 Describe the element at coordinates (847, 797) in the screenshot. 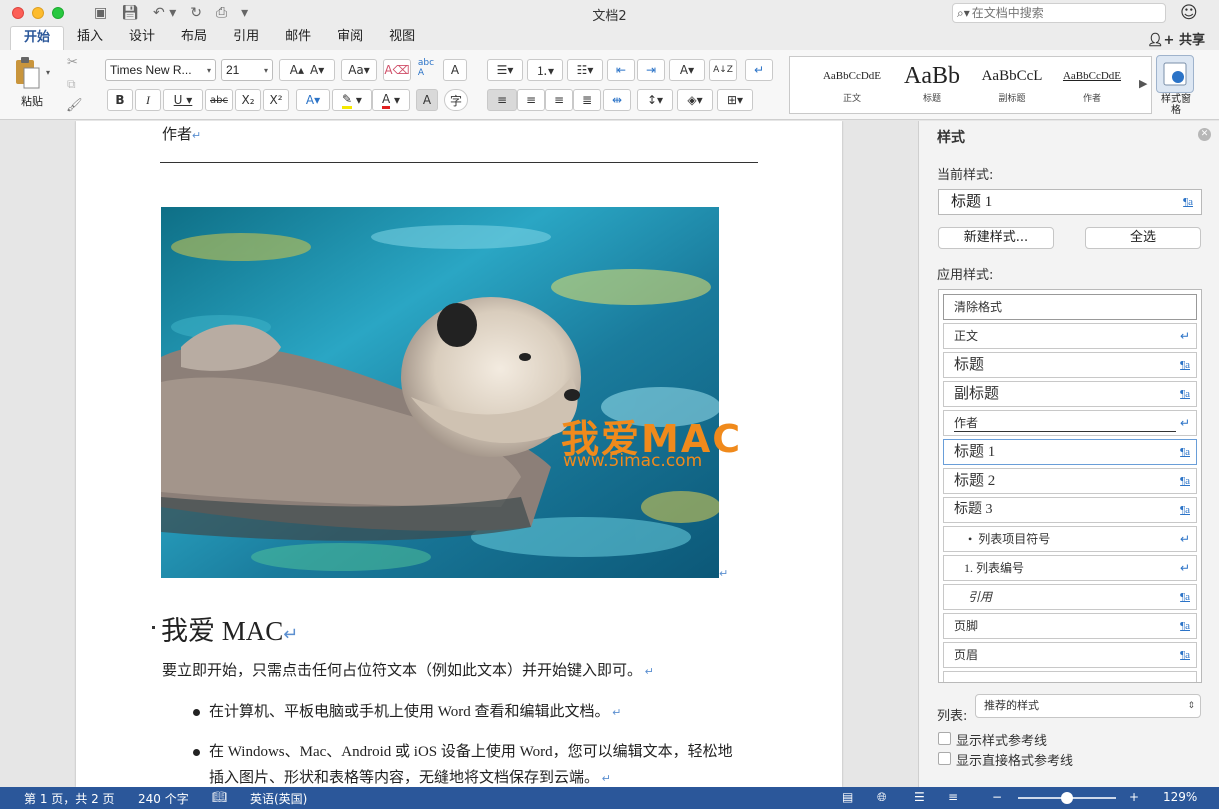

I see `print-layout-view-icon: ▤` at that location.